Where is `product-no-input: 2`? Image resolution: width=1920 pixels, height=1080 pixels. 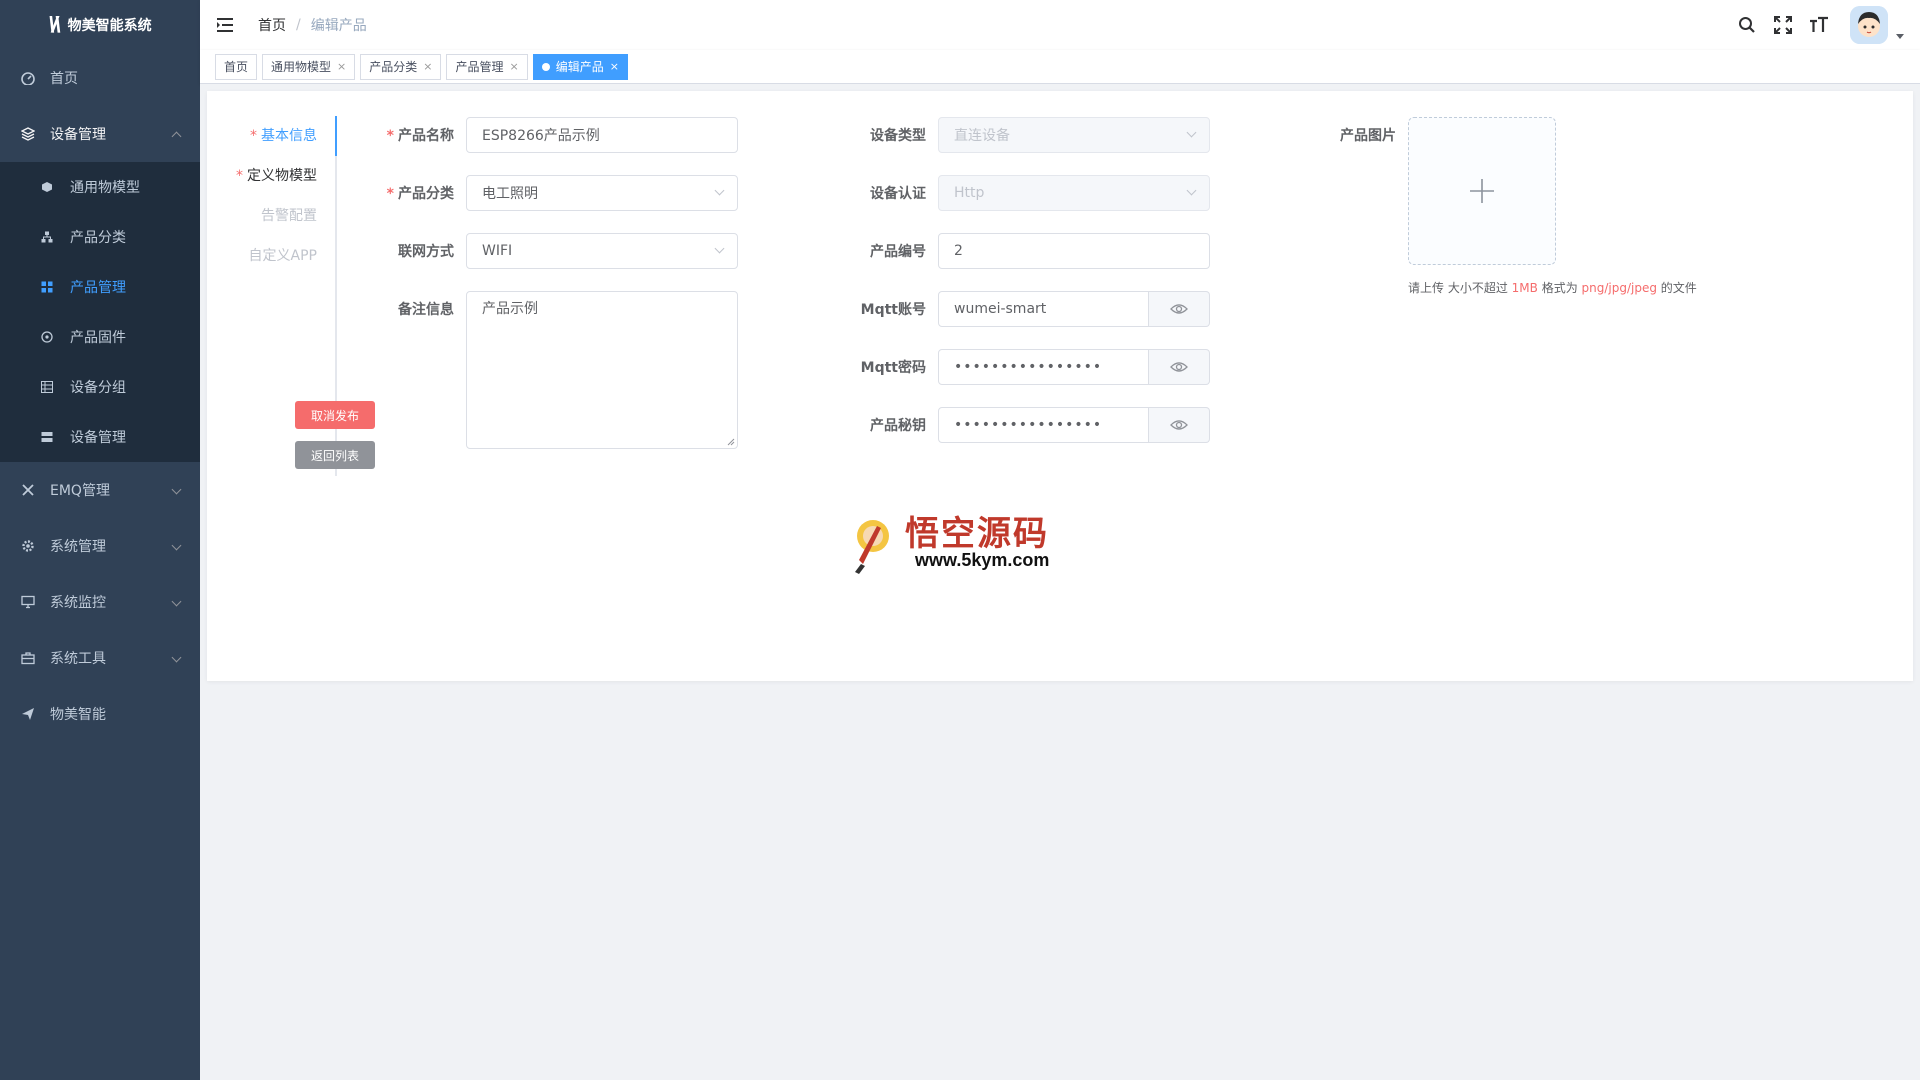
product-no-input: 2 is located at coordinates (1074, 251).